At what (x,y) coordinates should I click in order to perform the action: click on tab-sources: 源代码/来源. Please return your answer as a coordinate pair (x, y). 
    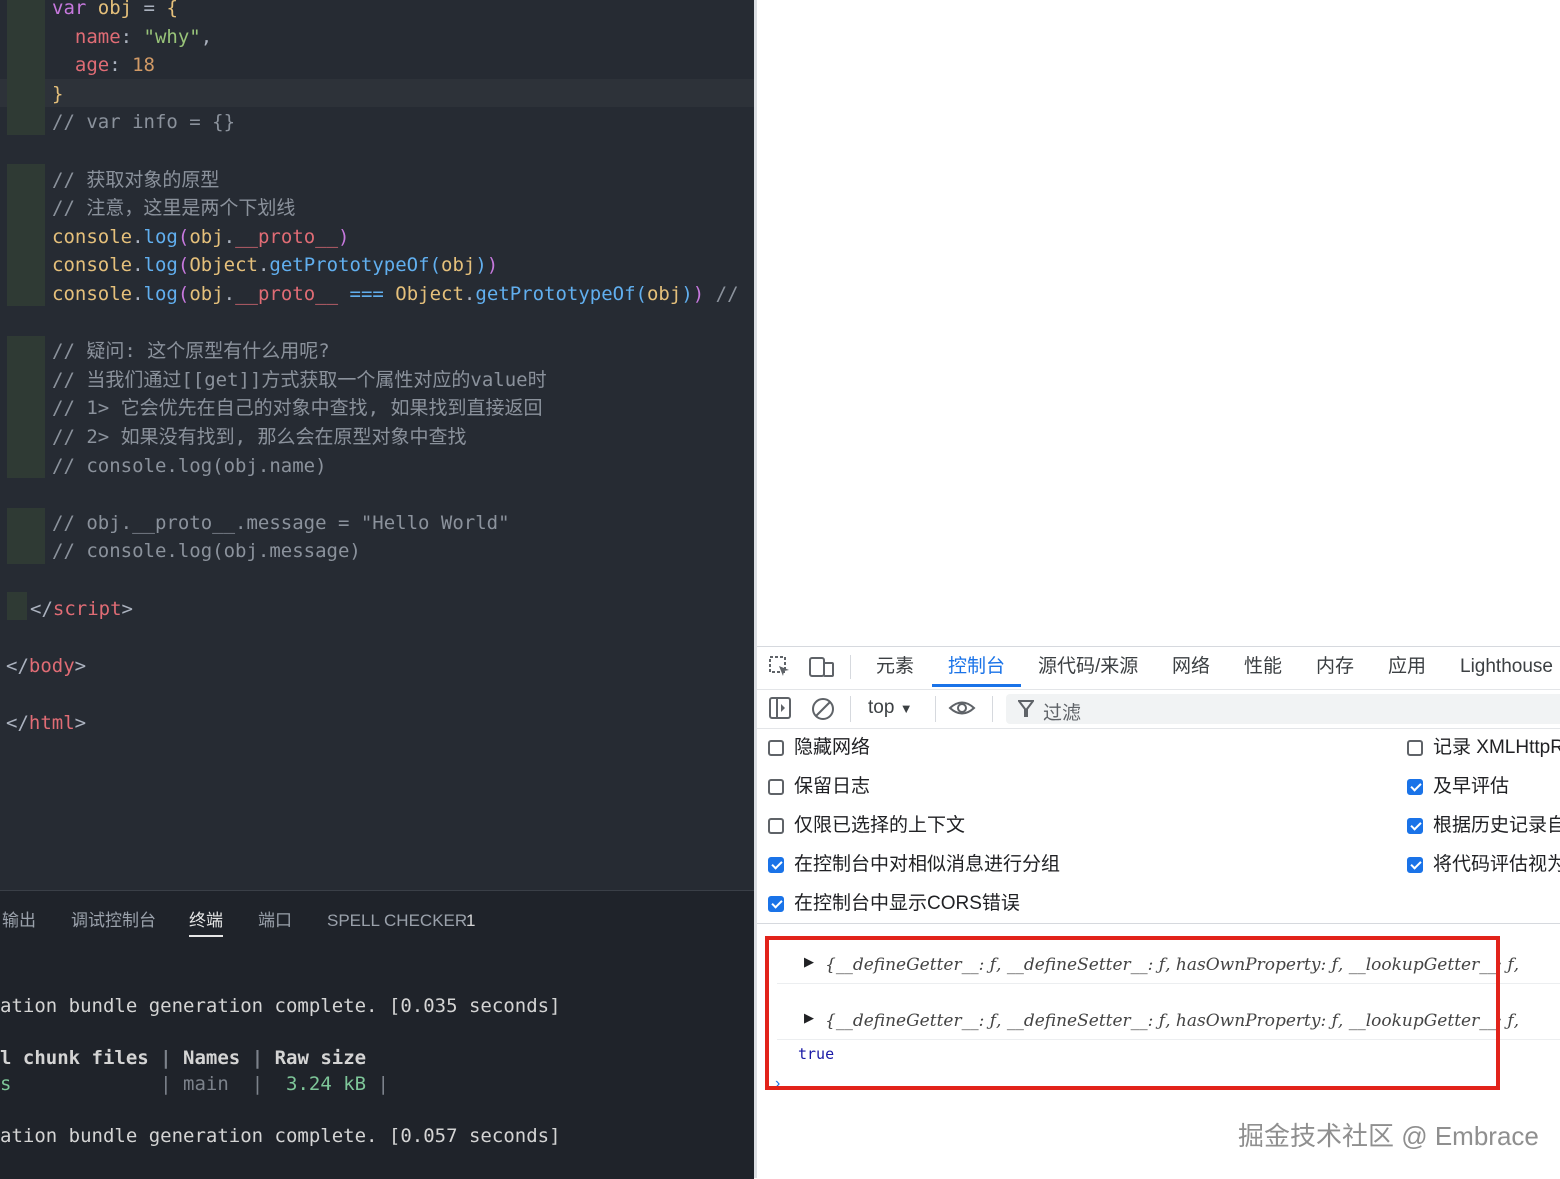
    Looking at the image, I should click on (1088, 667).